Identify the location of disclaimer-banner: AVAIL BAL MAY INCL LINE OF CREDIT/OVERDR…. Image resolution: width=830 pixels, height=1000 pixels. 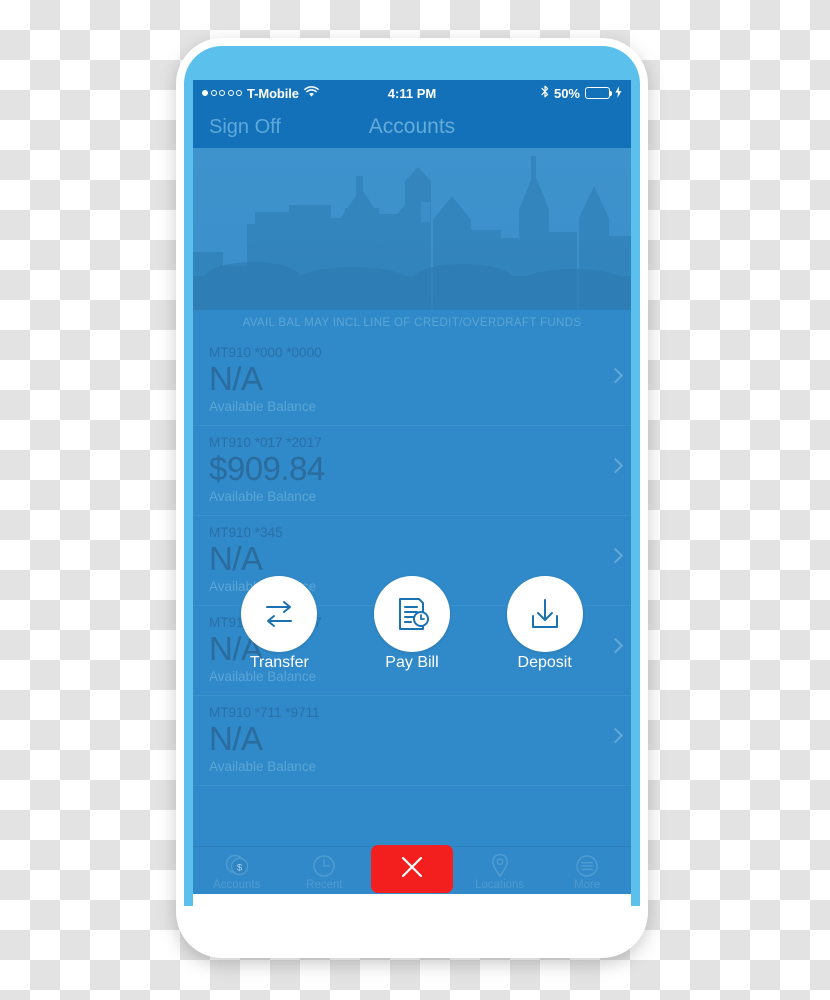
(412, 323).